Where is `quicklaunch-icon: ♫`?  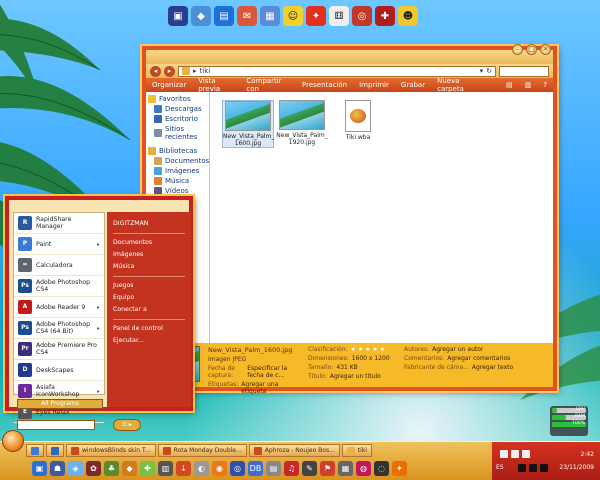 quicklaunch-icon: ♫ is located at coordinates (291, 468).